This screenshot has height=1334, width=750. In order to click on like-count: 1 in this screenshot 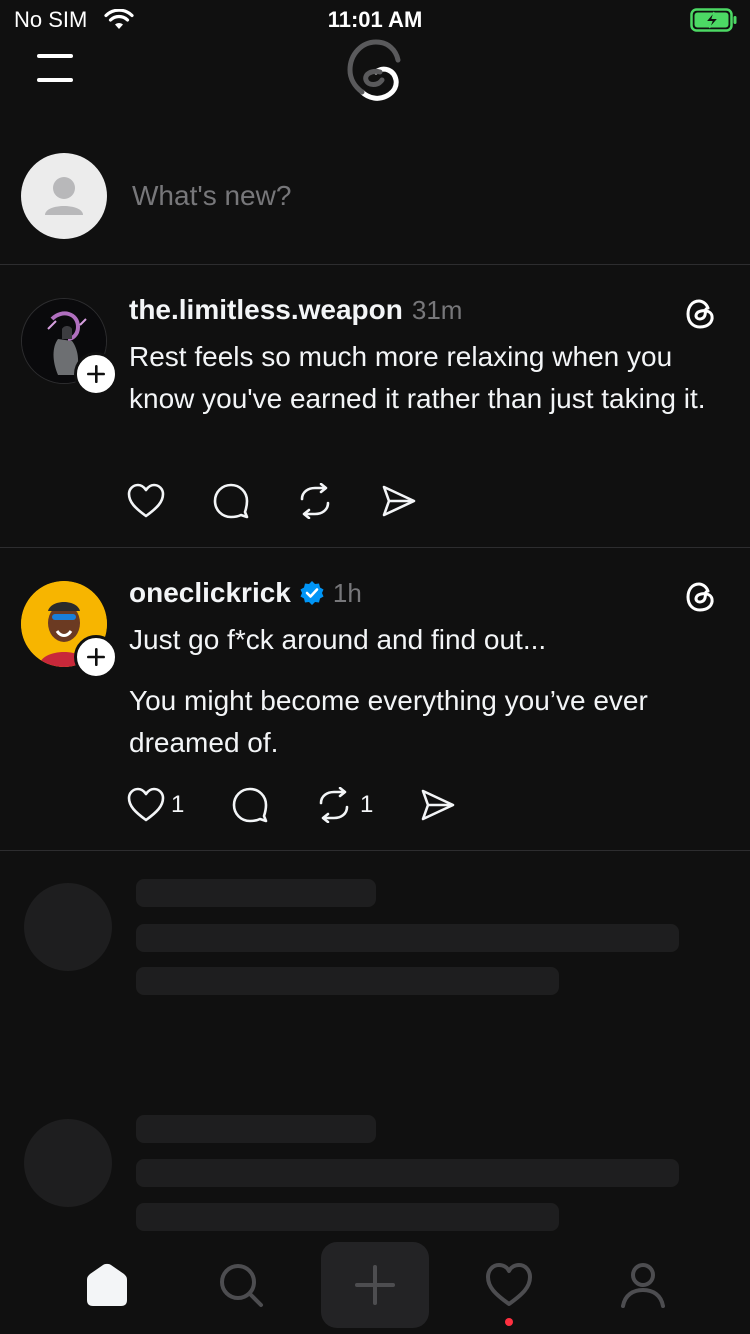, I will do `click(178, 804)`.